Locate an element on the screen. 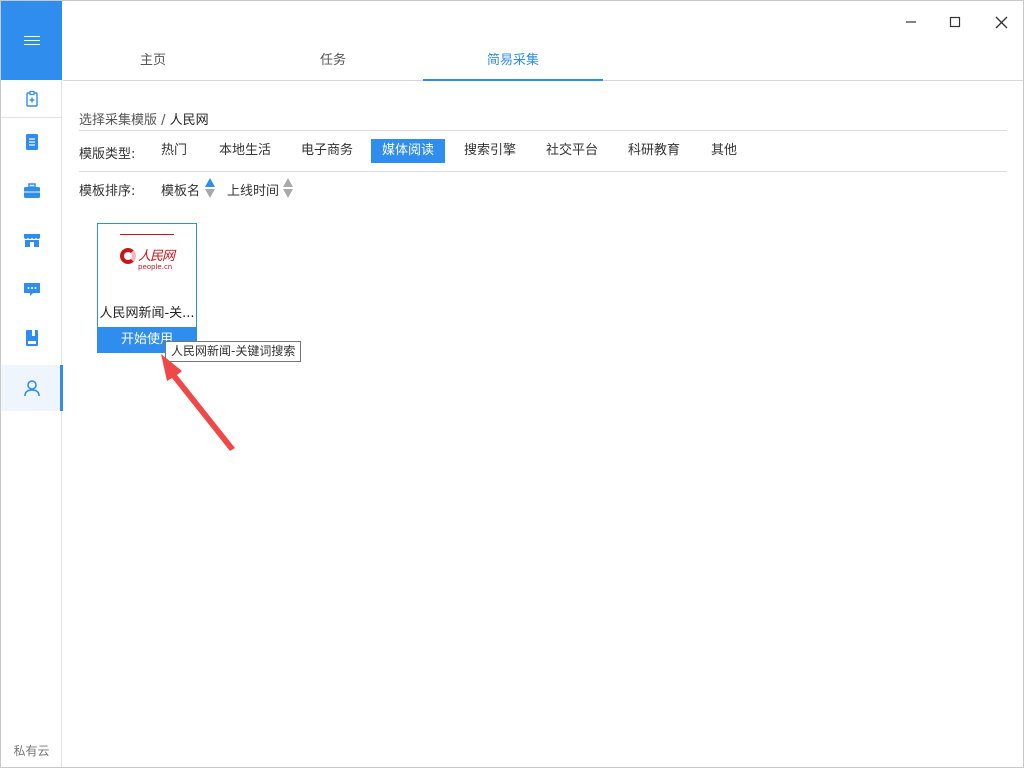 Image resolution: width=1024 pixels, height=768 pixels. sidebar-item-book is located at coordinates (31, 338).